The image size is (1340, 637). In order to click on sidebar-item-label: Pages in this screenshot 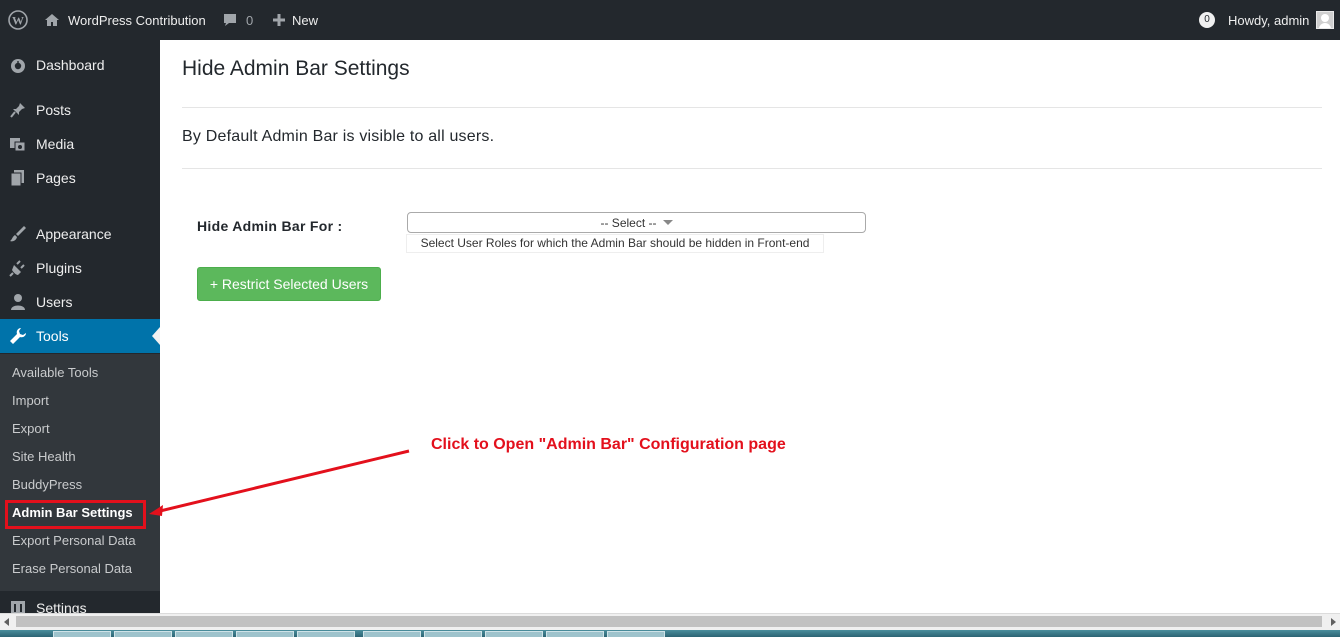, I will do `click(56, 178)`.